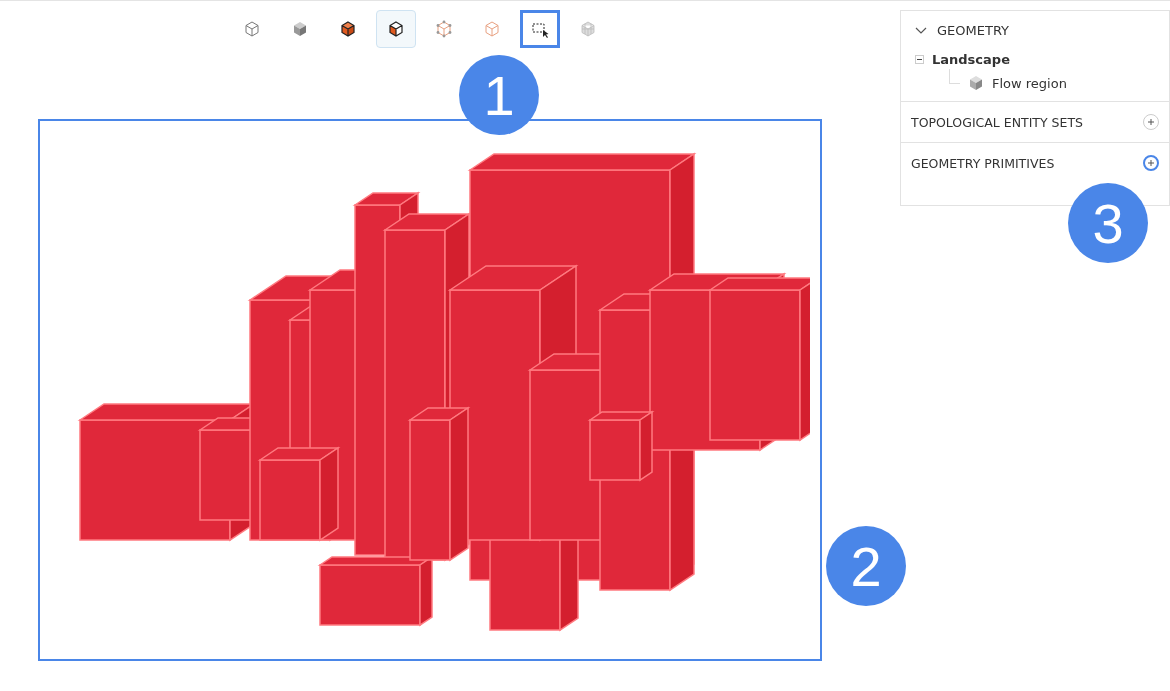 Image resolution: width=1170 pixels, height=691 pixels. I want to click on step-number-badge: 2, so click(866, 566).